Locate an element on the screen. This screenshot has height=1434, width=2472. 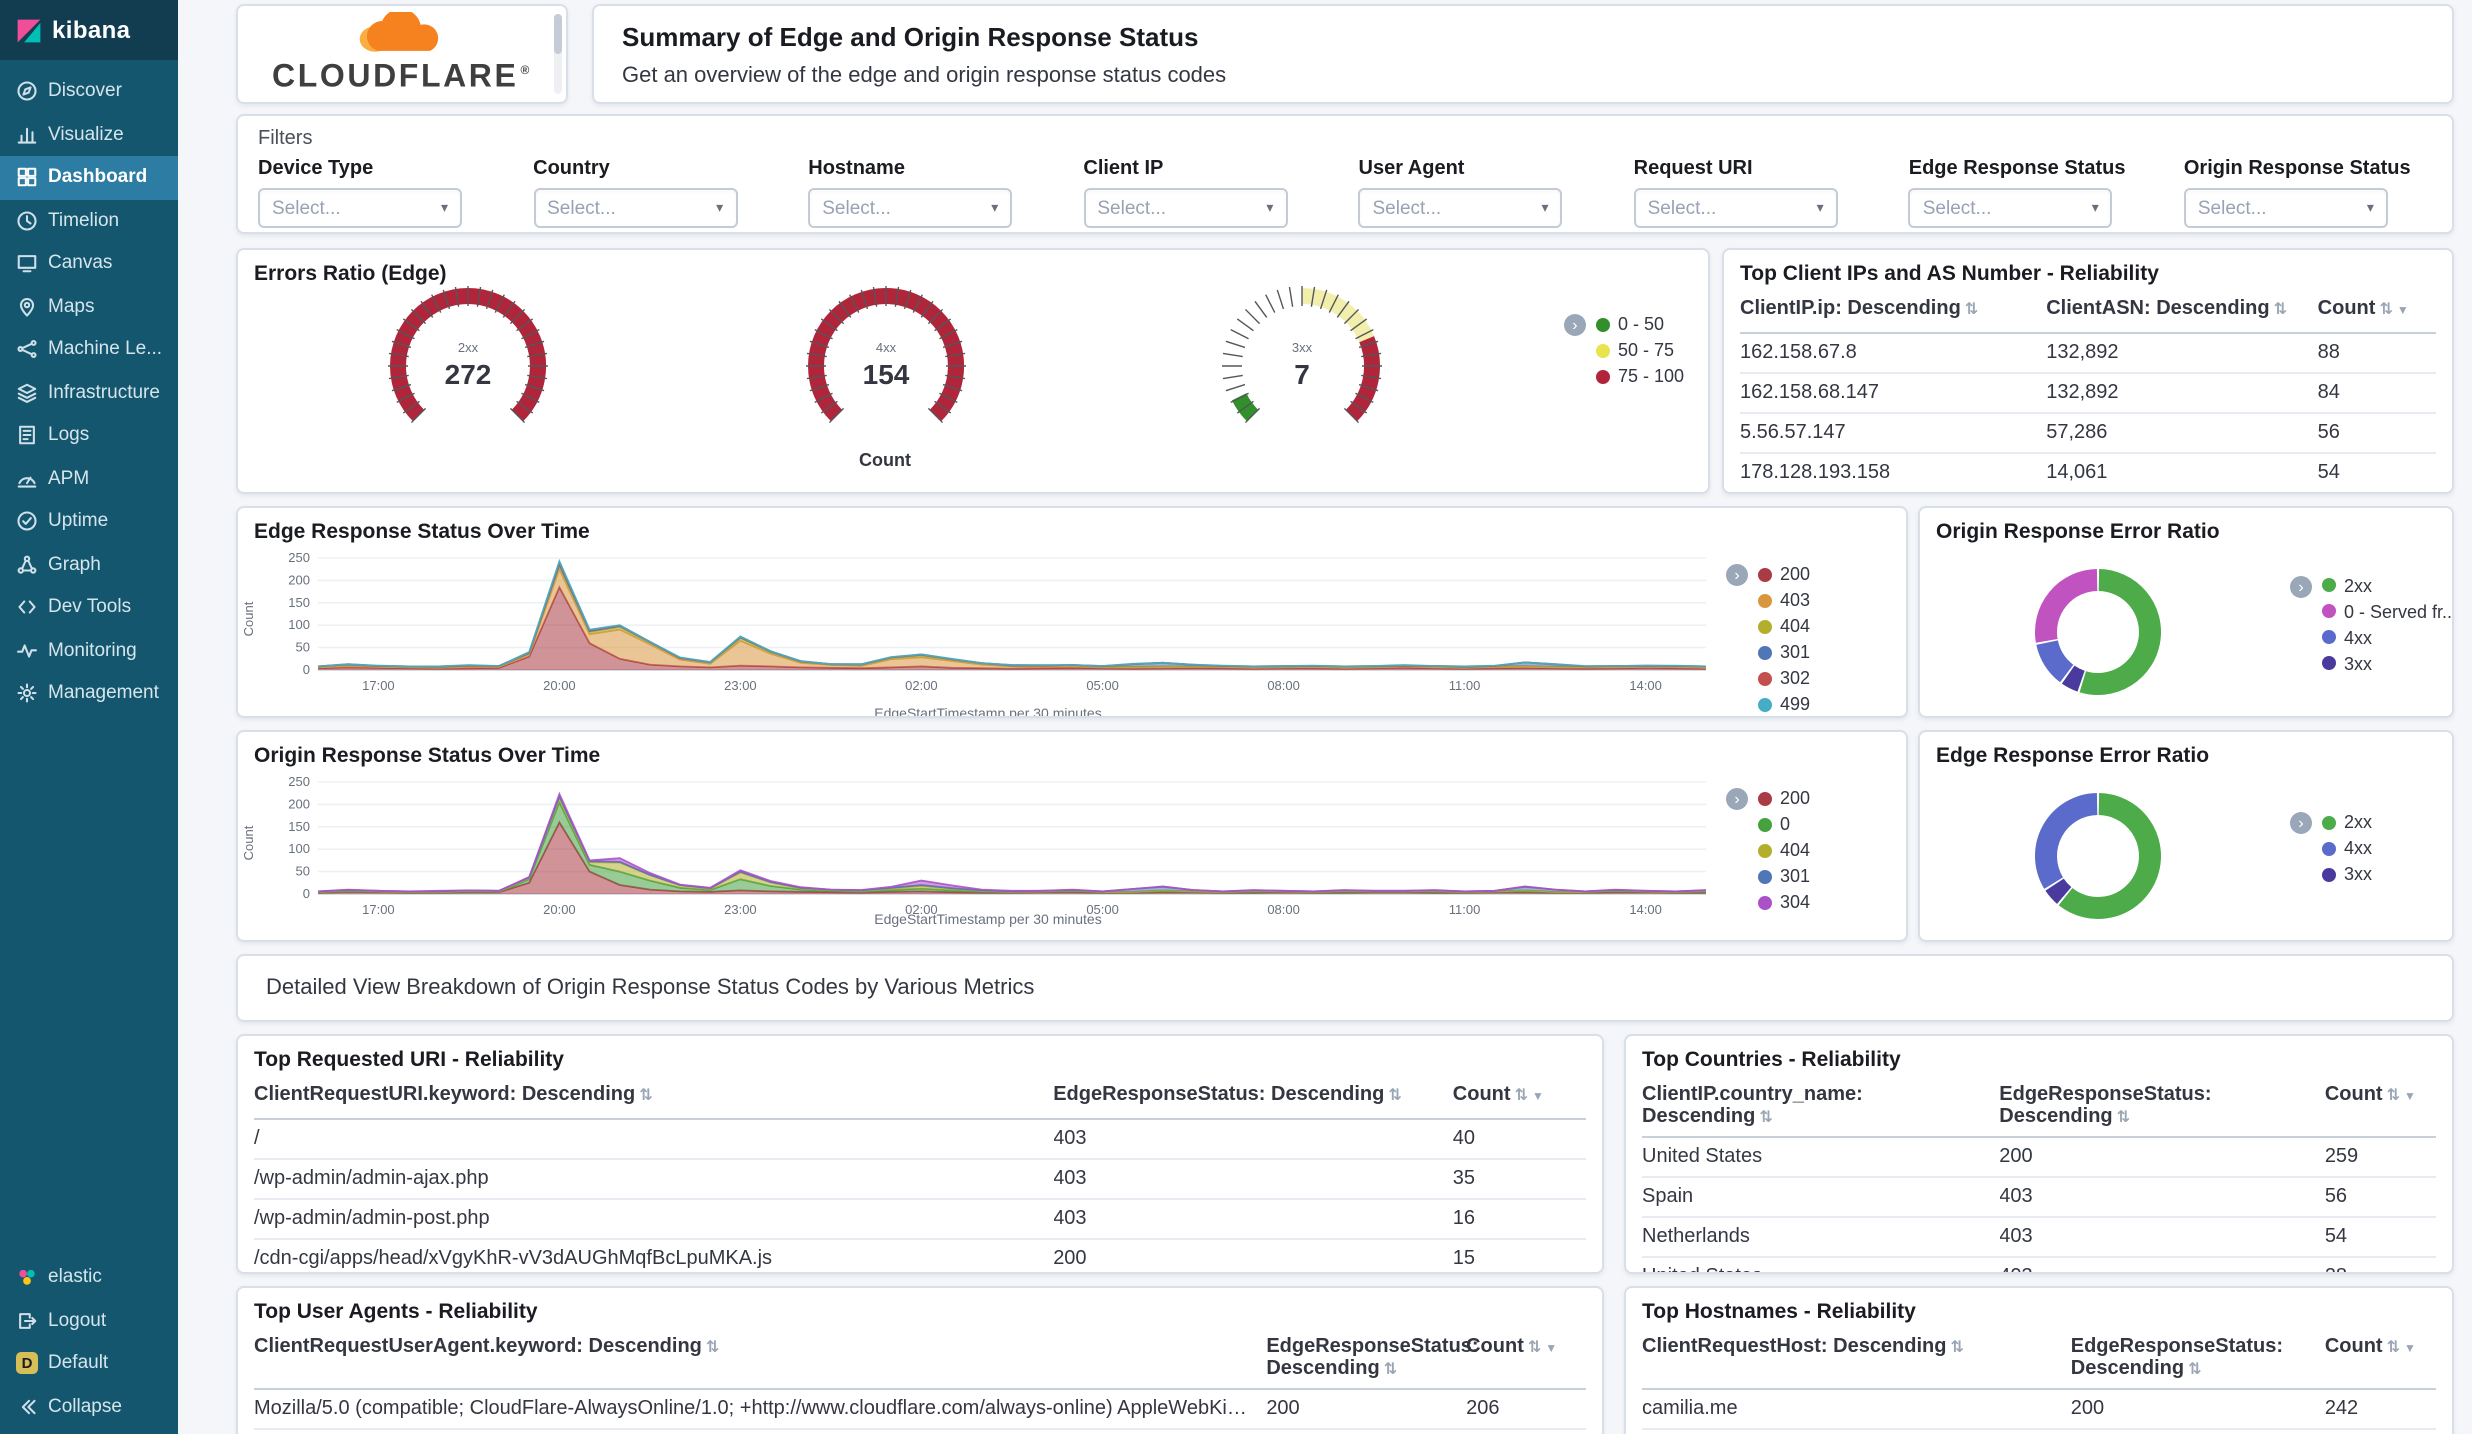
y-axis-label: Count is located at coordinates (250, 619).